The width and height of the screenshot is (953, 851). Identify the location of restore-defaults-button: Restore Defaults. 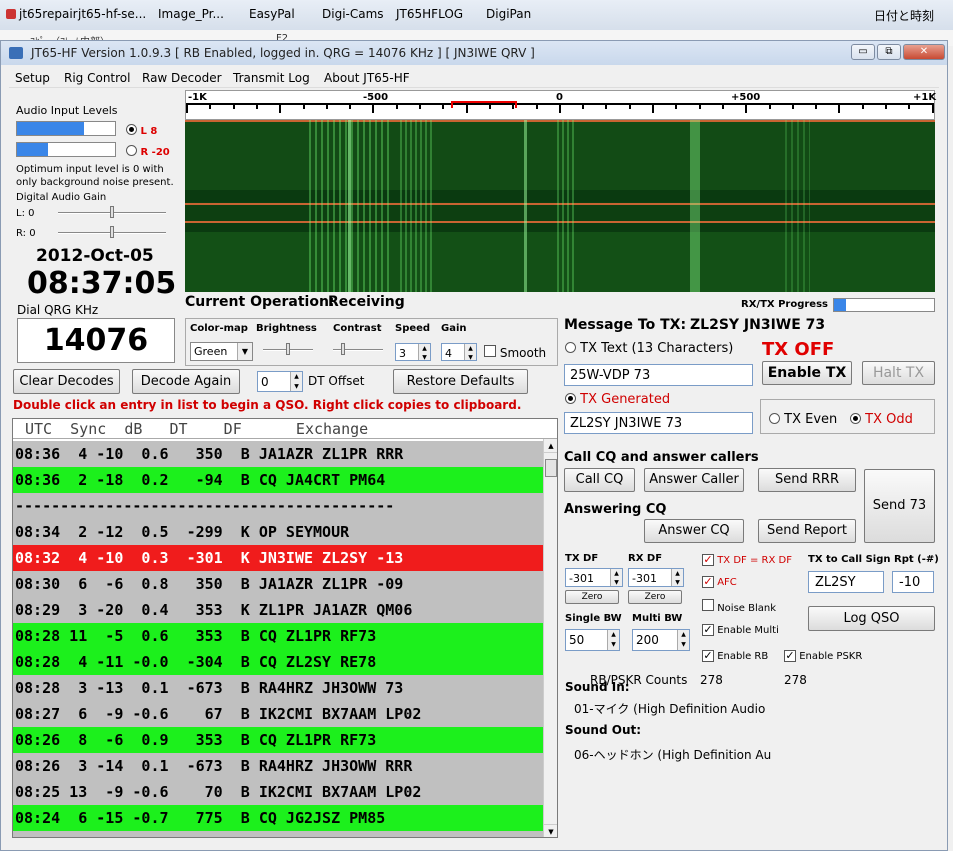
(460, 381).